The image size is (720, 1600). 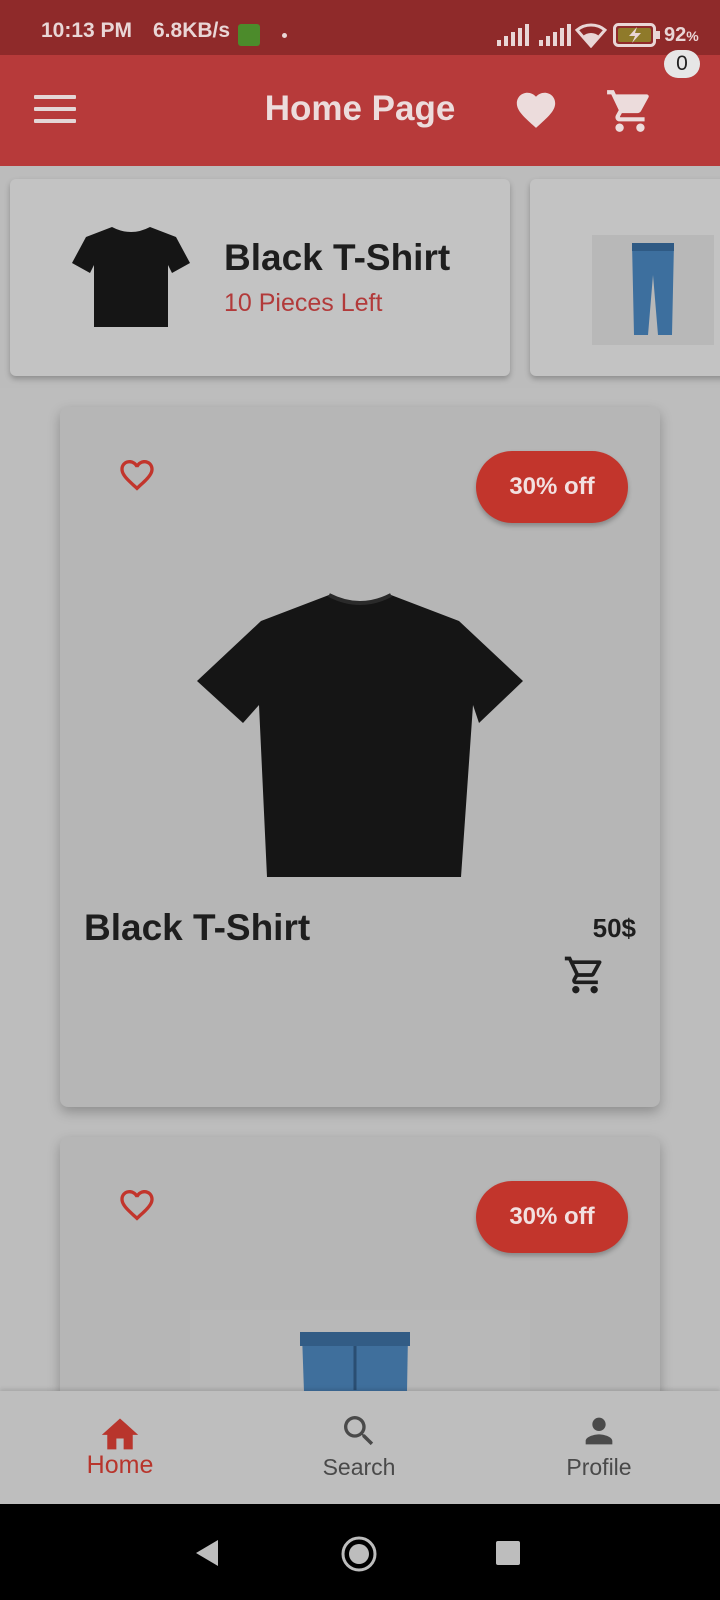 I want to click on nav-item-home: Home, so click(x=120, y=1447).